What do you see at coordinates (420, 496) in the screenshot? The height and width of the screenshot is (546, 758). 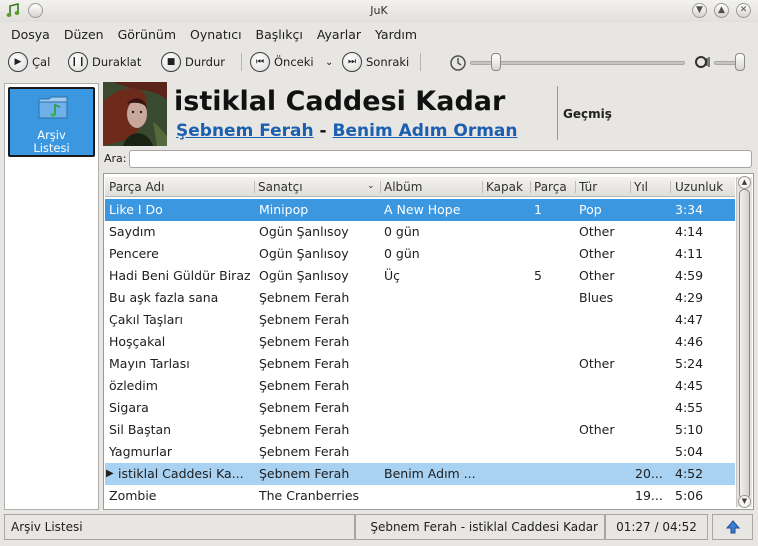 I see `table-row: Zombie The Cranberries 19... 5:06` at bounding box center [420, 496].